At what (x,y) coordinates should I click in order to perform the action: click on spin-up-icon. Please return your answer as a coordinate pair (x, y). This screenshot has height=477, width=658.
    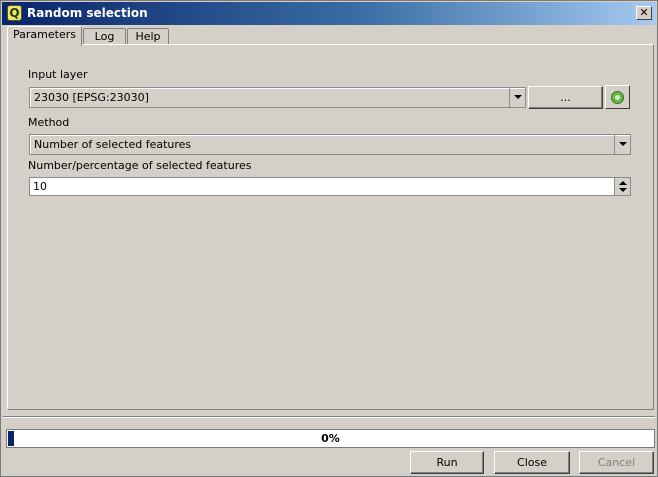
    Looking at the image, I should click on (623, 183).